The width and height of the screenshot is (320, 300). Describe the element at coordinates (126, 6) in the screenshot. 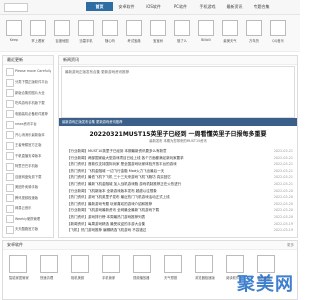

I see `nav-android: 安卓软件` at that location.